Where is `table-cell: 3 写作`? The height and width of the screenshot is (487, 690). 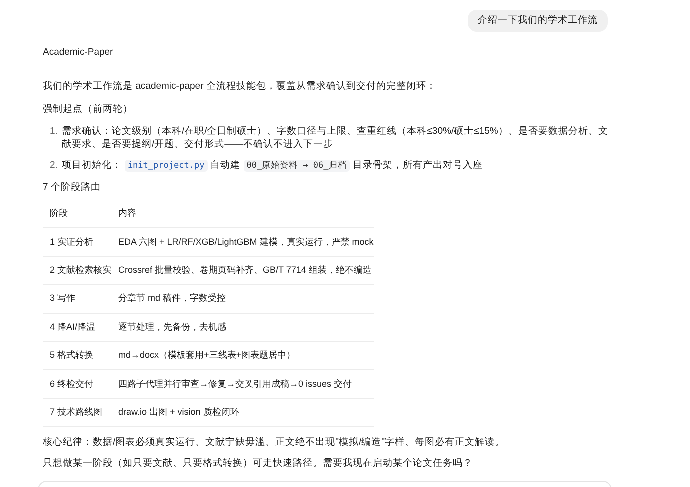
table-cell: 3 写作 is located at coordinates (77, 299).